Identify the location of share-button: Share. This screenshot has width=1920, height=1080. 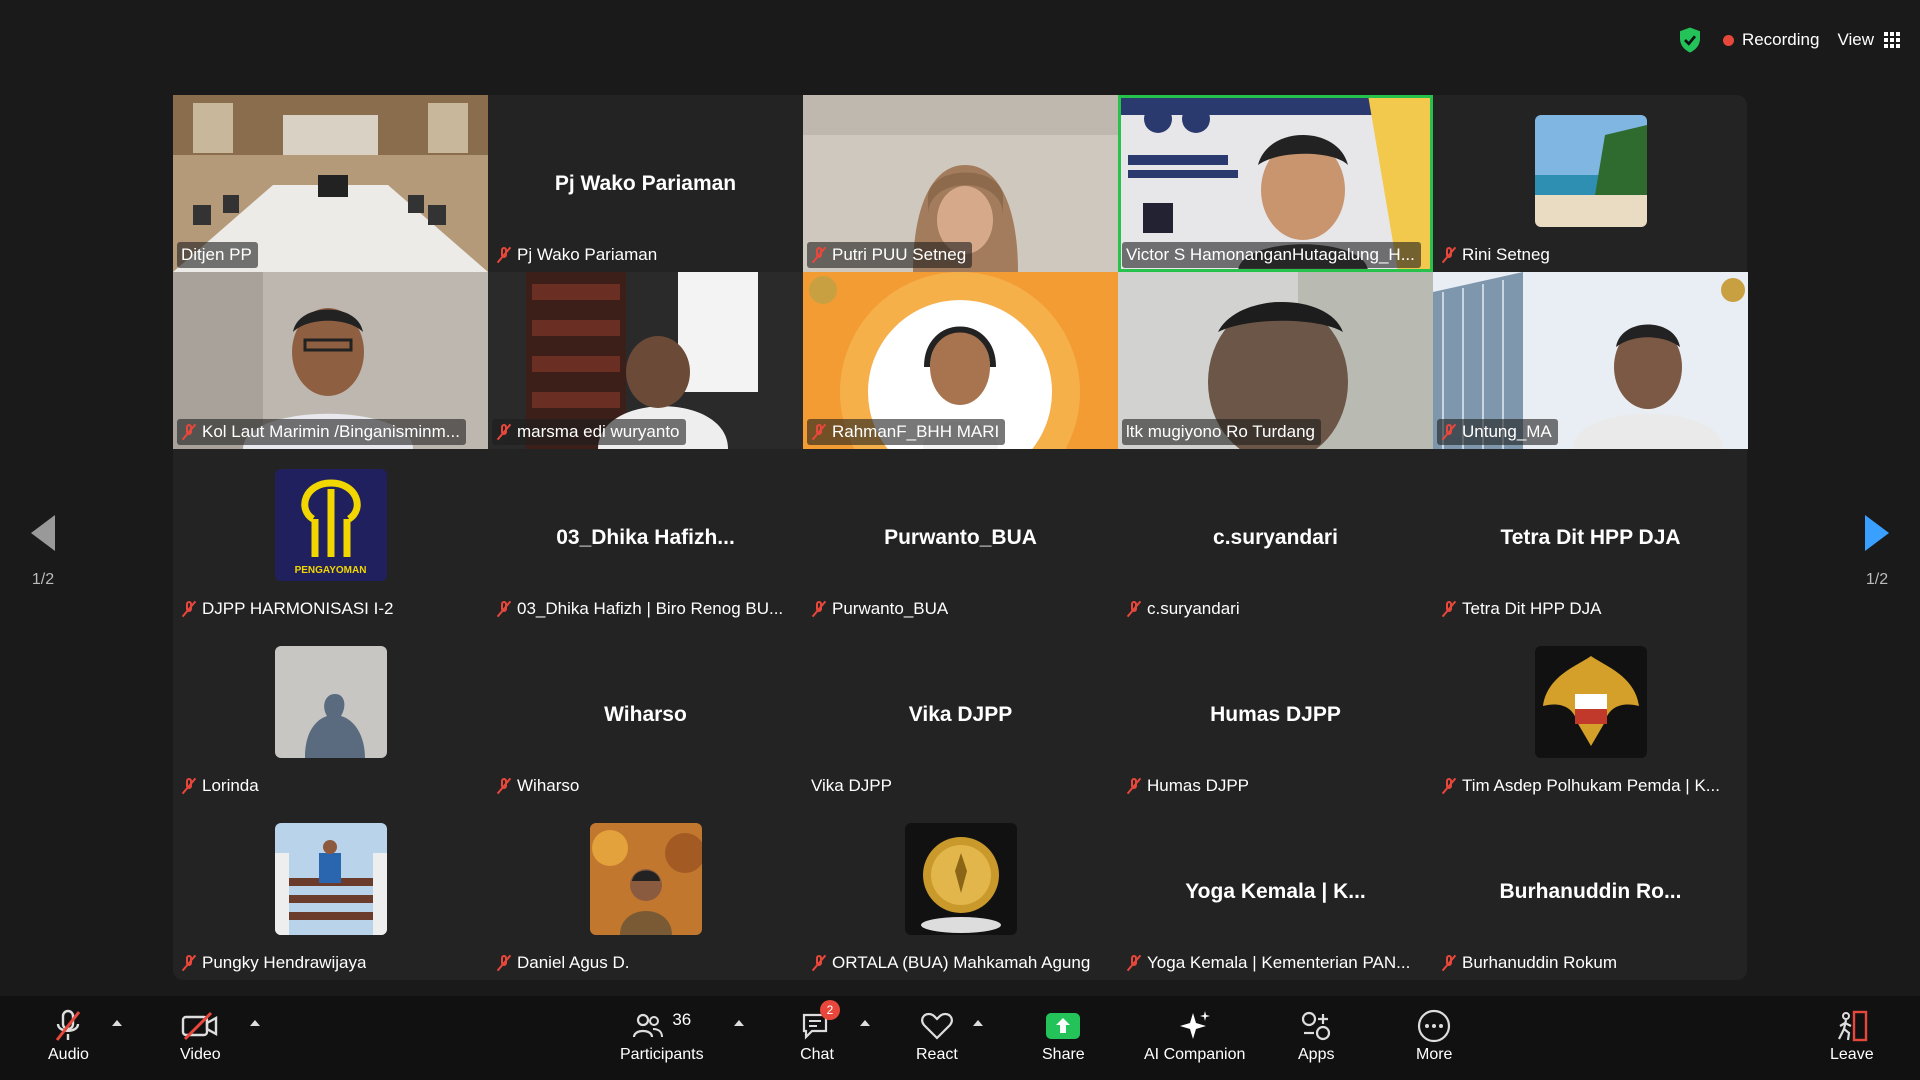
(1063, 1041).